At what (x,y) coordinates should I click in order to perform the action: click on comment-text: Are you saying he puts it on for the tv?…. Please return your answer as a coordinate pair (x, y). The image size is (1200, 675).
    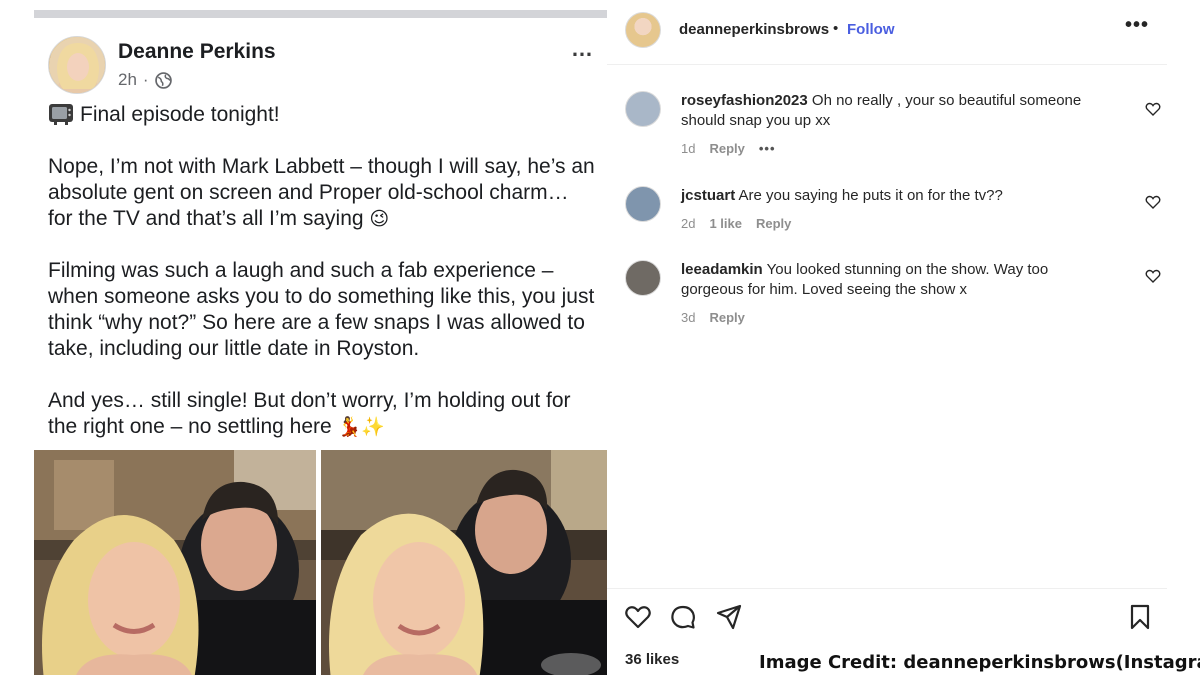
    Looking at the image, I should click on (870, 195).